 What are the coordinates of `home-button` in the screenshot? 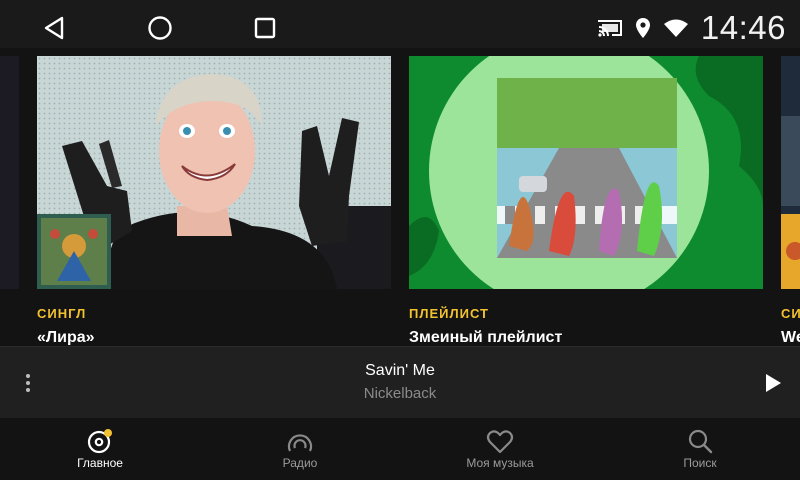 It's located at (160, 28).